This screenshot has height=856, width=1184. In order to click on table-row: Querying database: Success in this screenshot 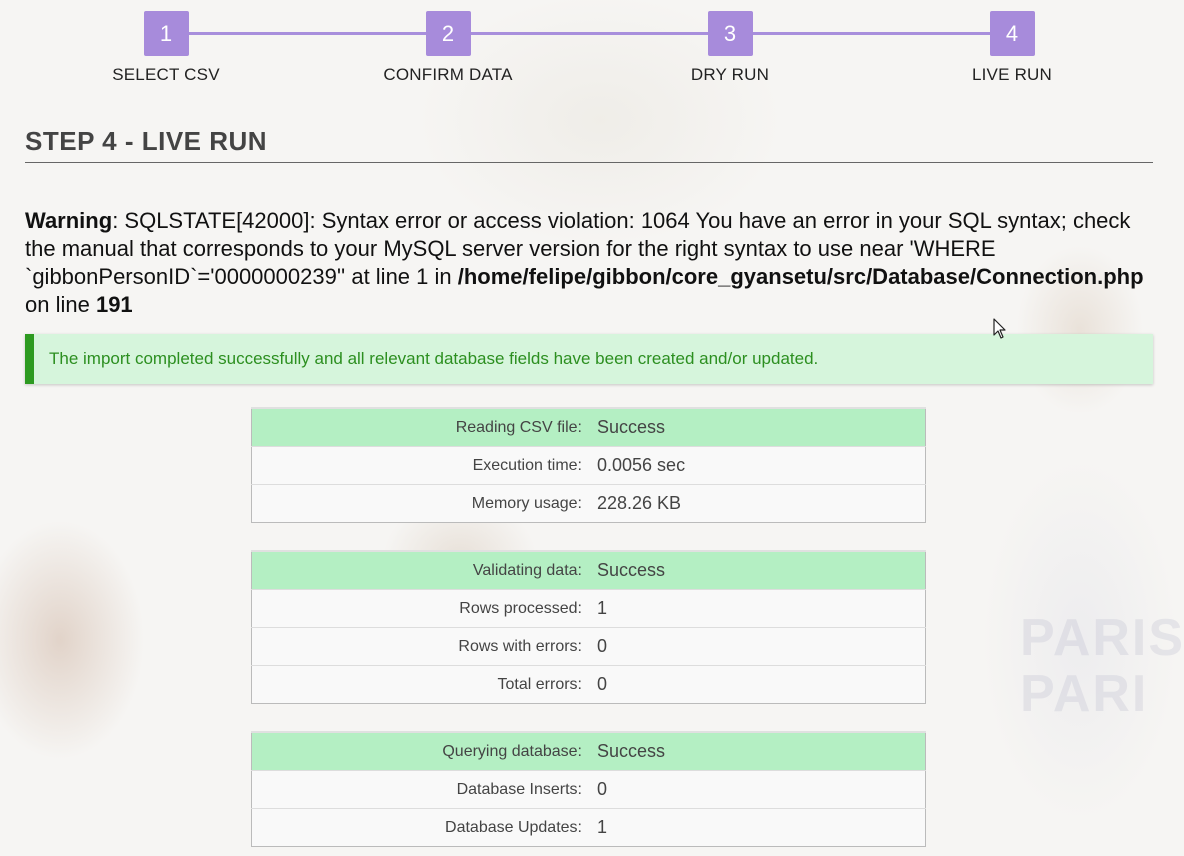, I will do `click(588, 751)`.